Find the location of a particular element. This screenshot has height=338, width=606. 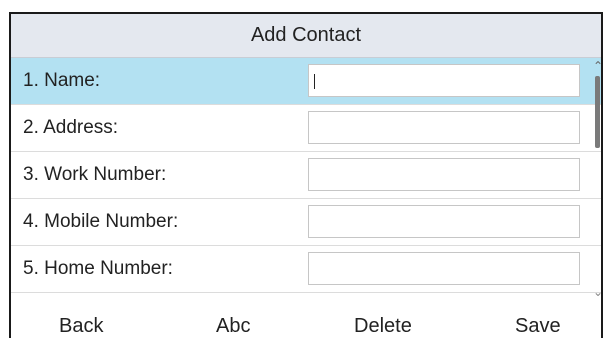

chevron-down-icon: ⌄ is located at coordinates (597, 292).